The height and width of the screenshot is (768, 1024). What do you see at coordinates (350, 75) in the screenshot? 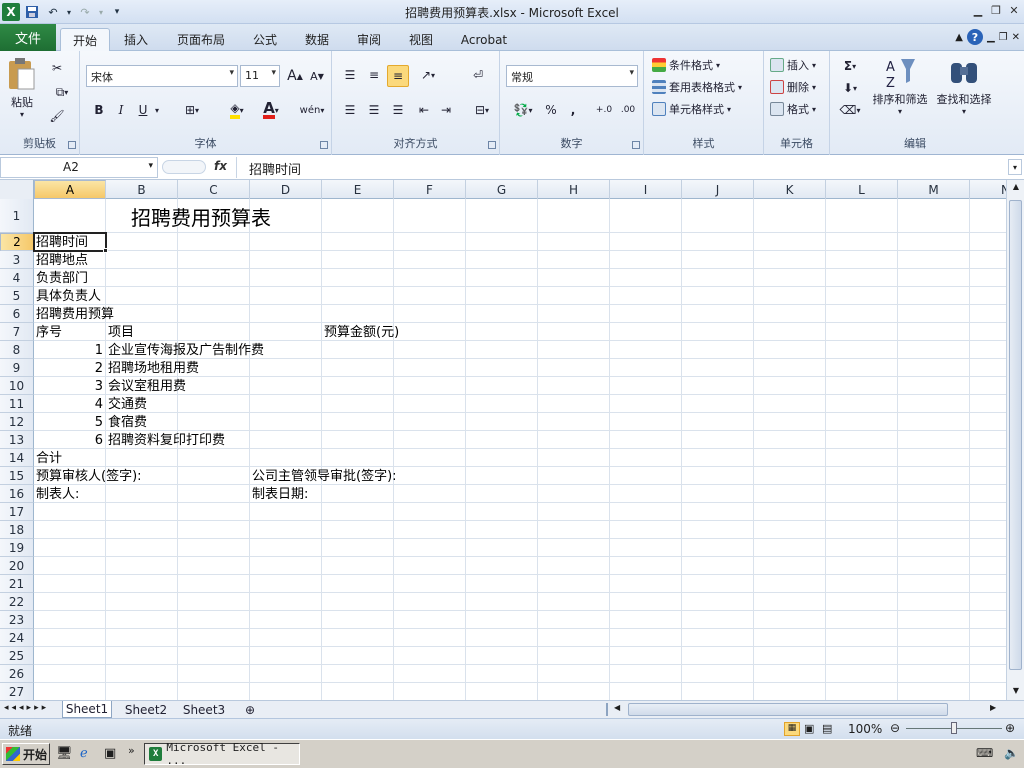
I see `align-top-icon: ☰` at bounding box center [350, 75].